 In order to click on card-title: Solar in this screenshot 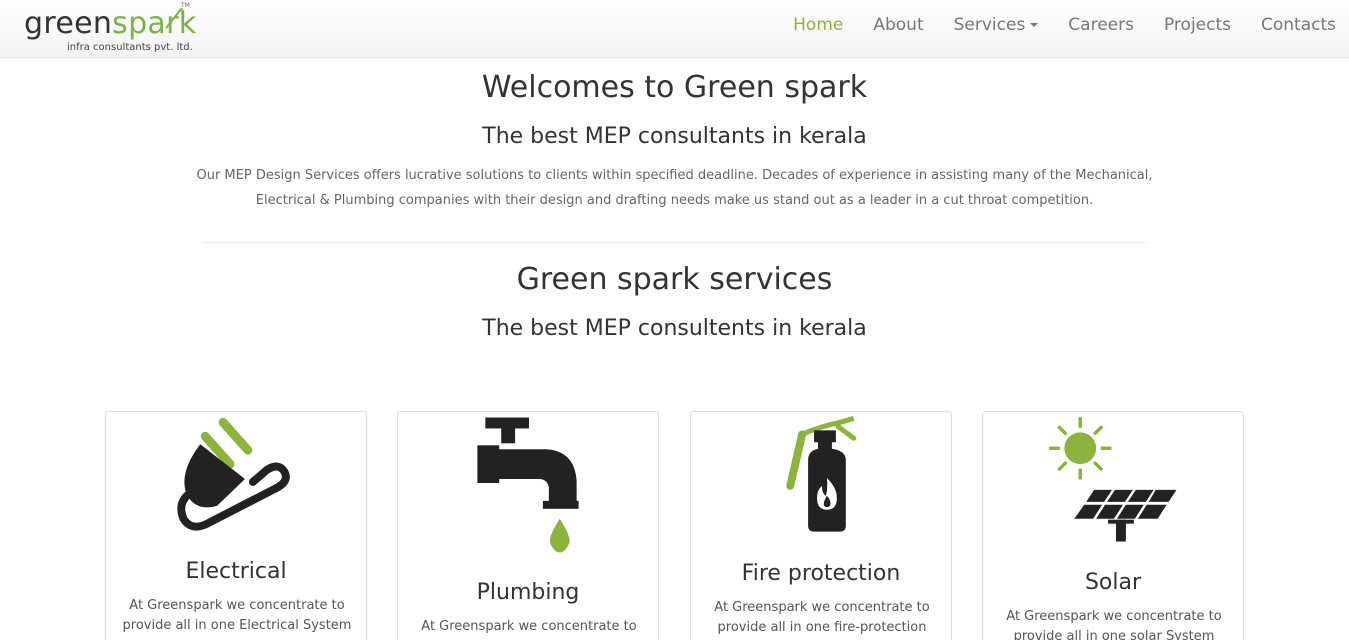, I will do `click(1113, 582)`.